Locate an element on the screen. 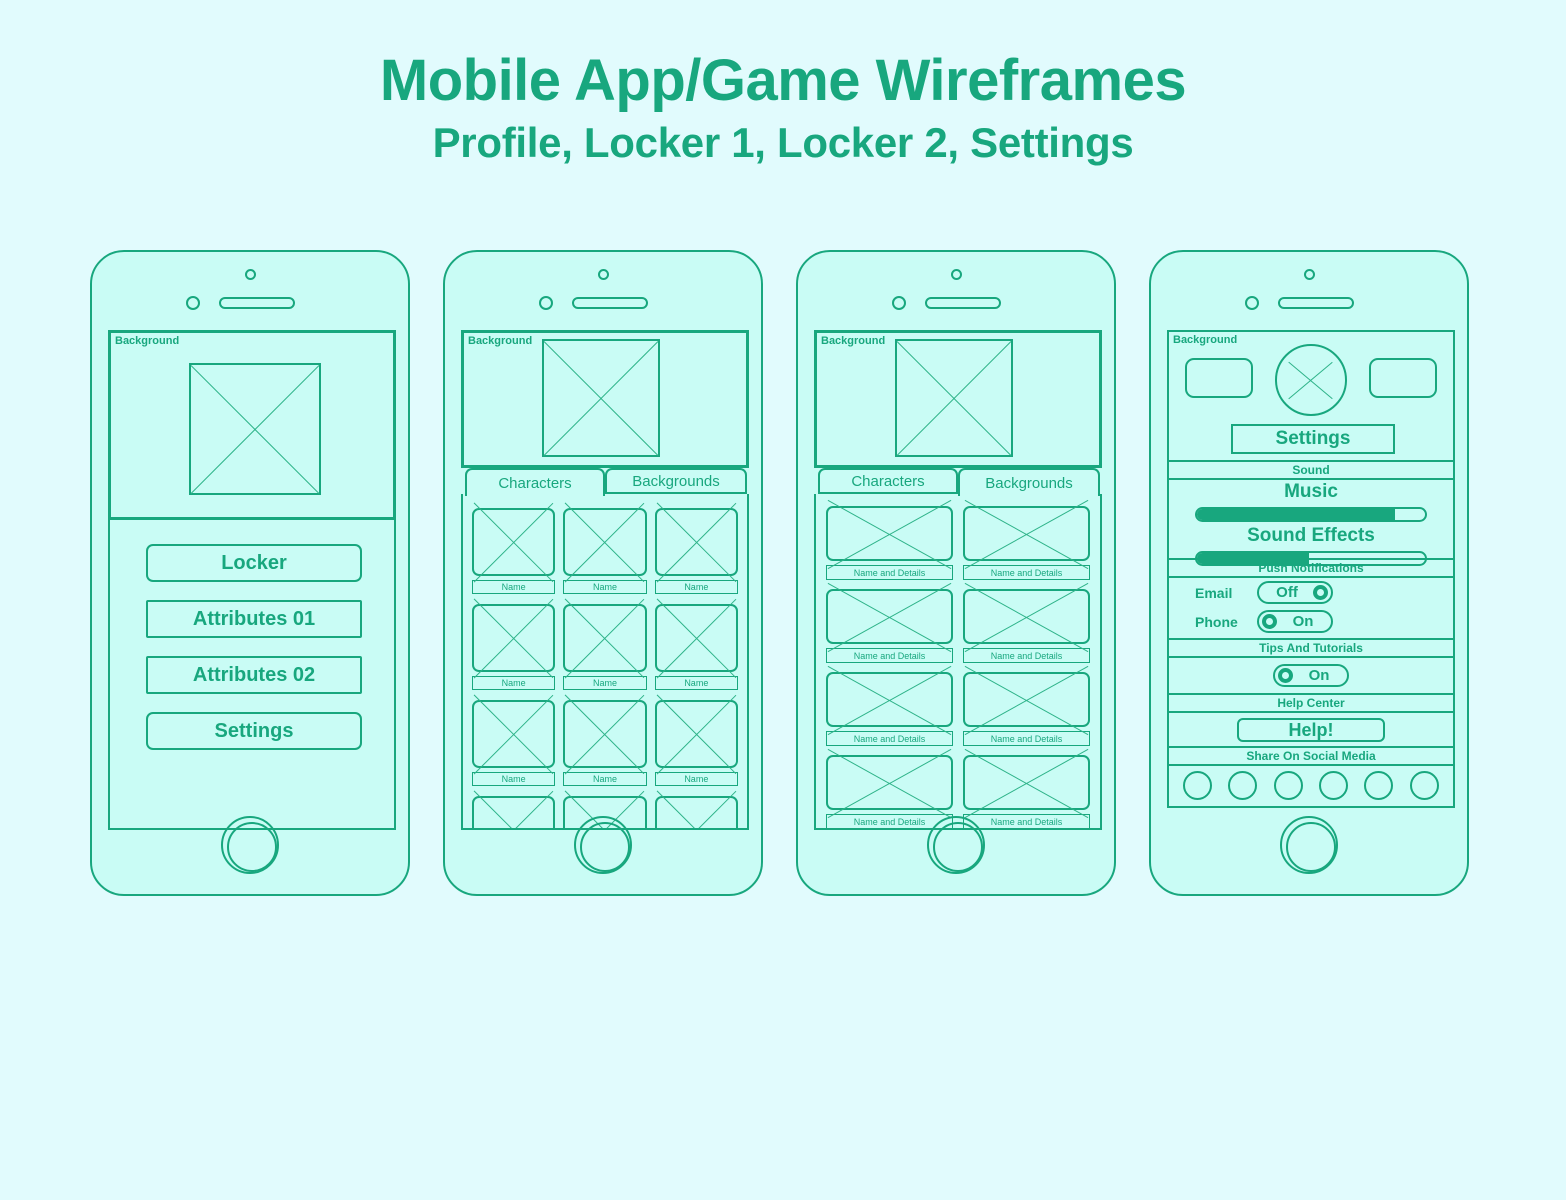 This screenshot has height=1200, width=1566. camera-icon is located at coordinates (956, 274).